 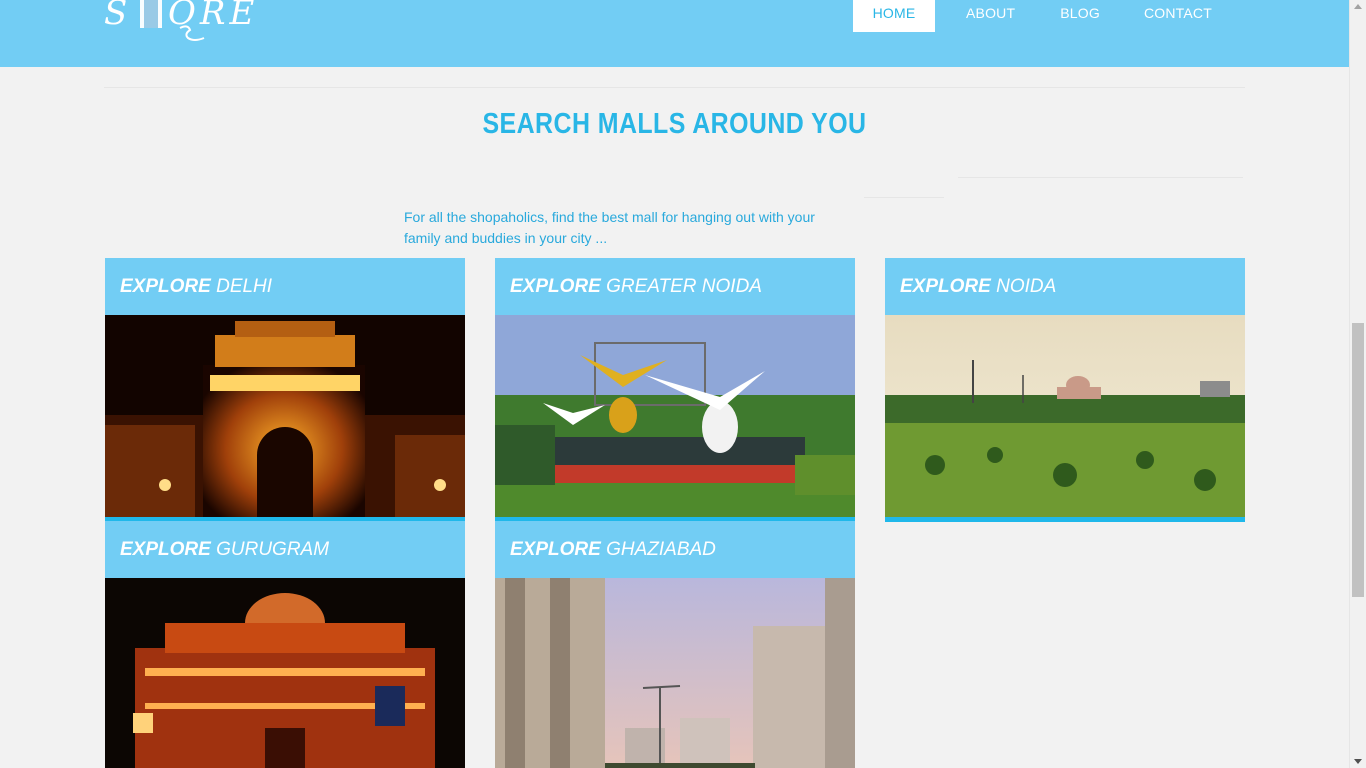 What do you see at coordinates (273, 549) in the screenshot?
I see `city-name: GURUGRAM` at bounding box center [273, 549].